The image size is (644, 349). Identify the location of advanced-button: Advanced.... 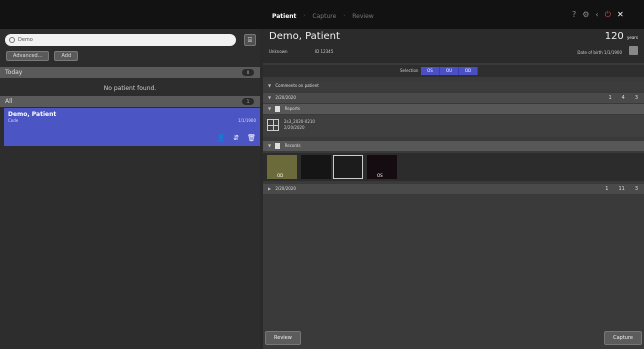
(28, 56).